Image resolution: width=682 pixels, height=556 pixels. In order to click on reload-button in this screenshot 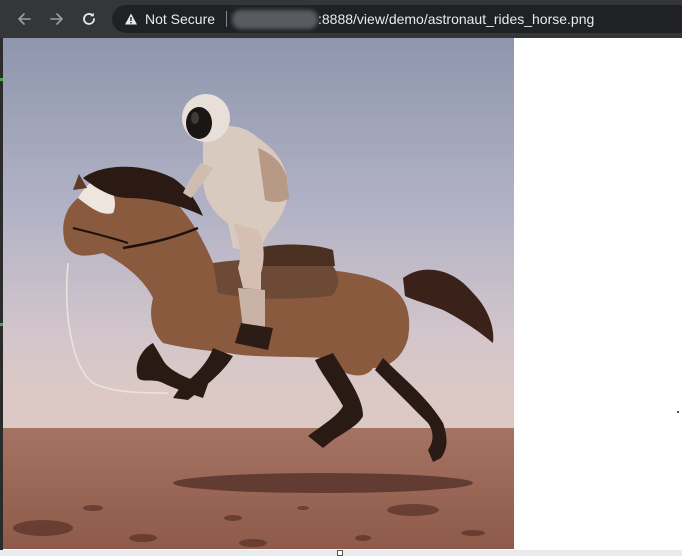, I will do `click(89, 19)`.